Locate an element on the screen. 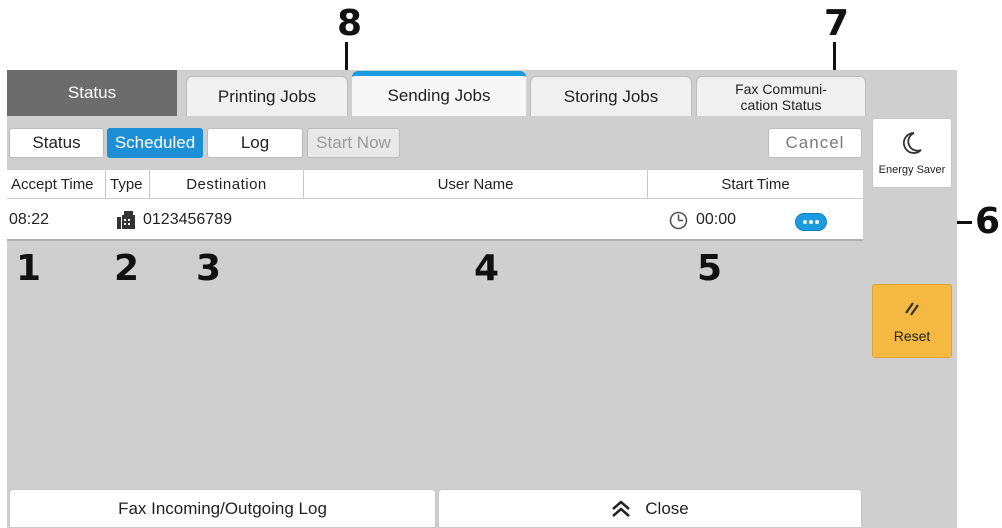 The height and width of the screenshot is (528, 1002). fax-log-button-label: Fax Incoming/Outgoing Log is located at coordinates (222, 508).